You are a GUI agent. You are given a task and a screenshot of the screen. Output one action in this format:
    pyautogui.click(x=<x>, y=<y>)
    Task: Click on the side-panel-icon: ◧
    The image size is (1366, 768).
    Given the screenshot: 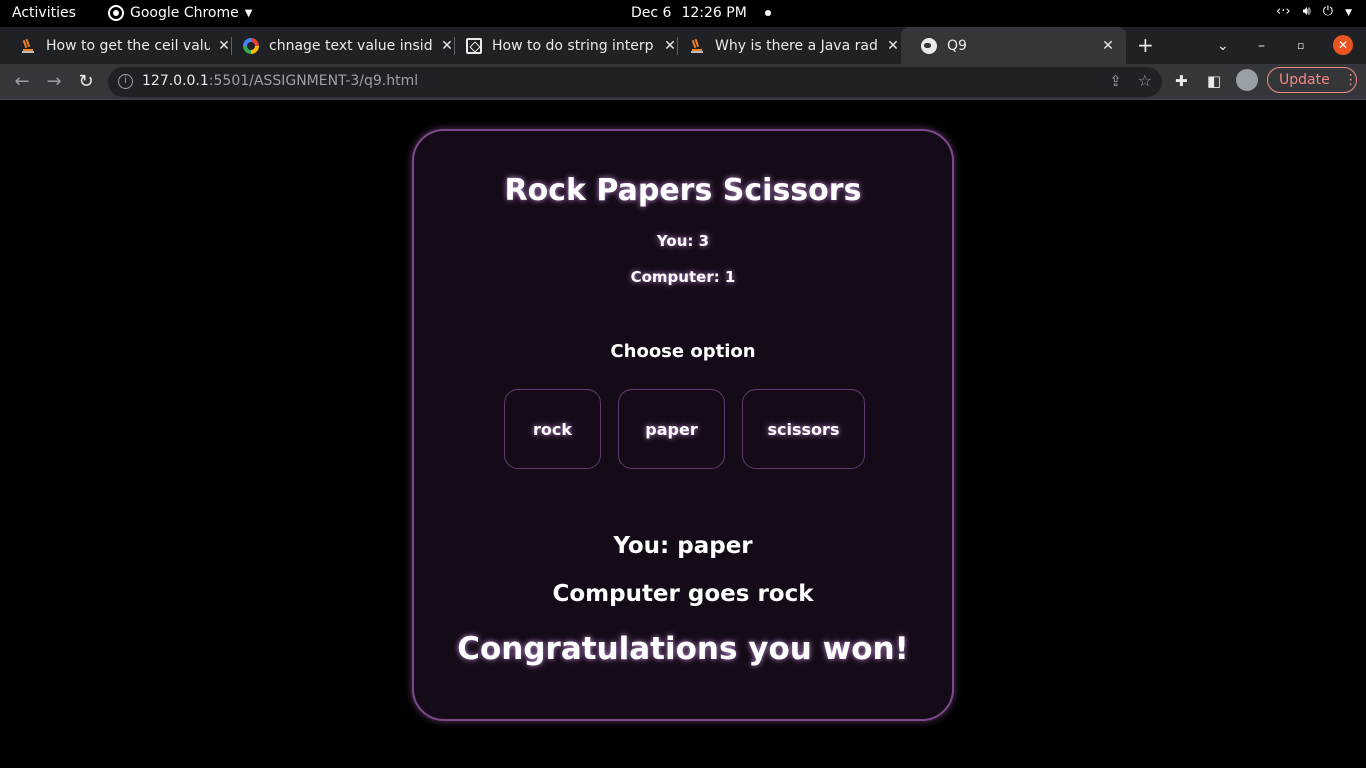 What is the action you would take?
    pyautogui.click(x=1214, y=81)
    